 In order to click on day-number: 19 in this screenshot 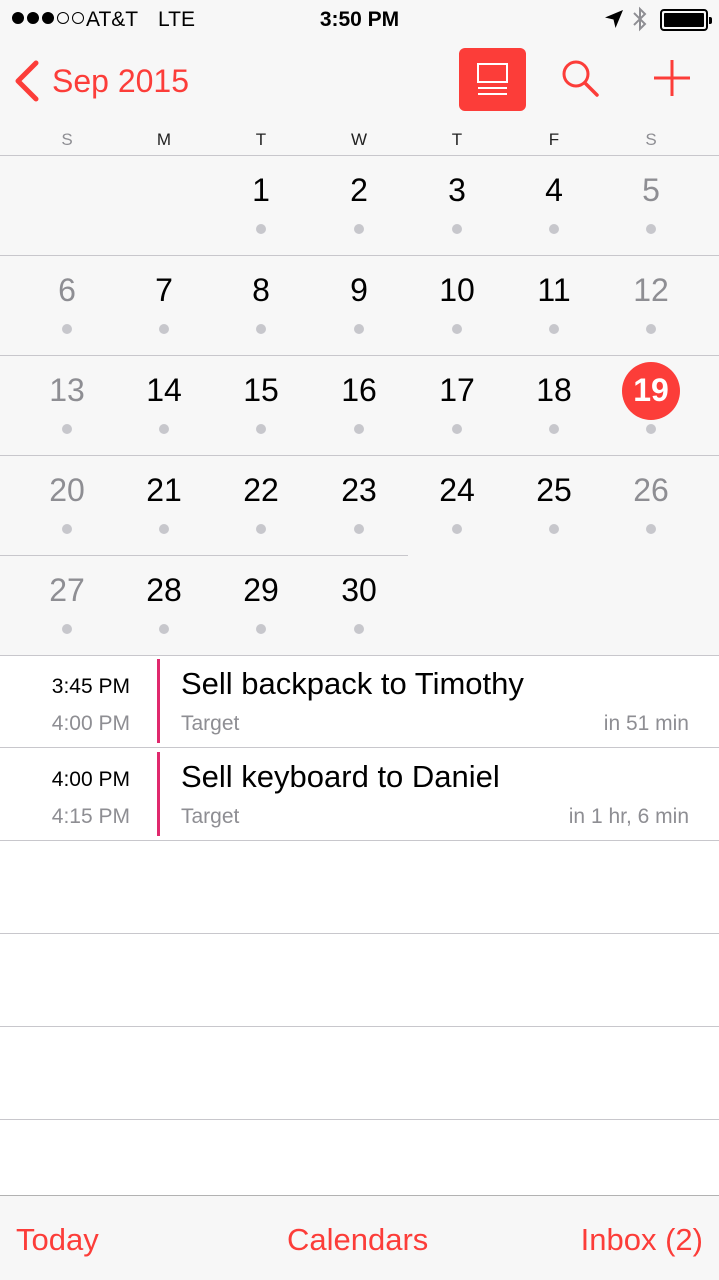, I will do `click(651, 390)`.